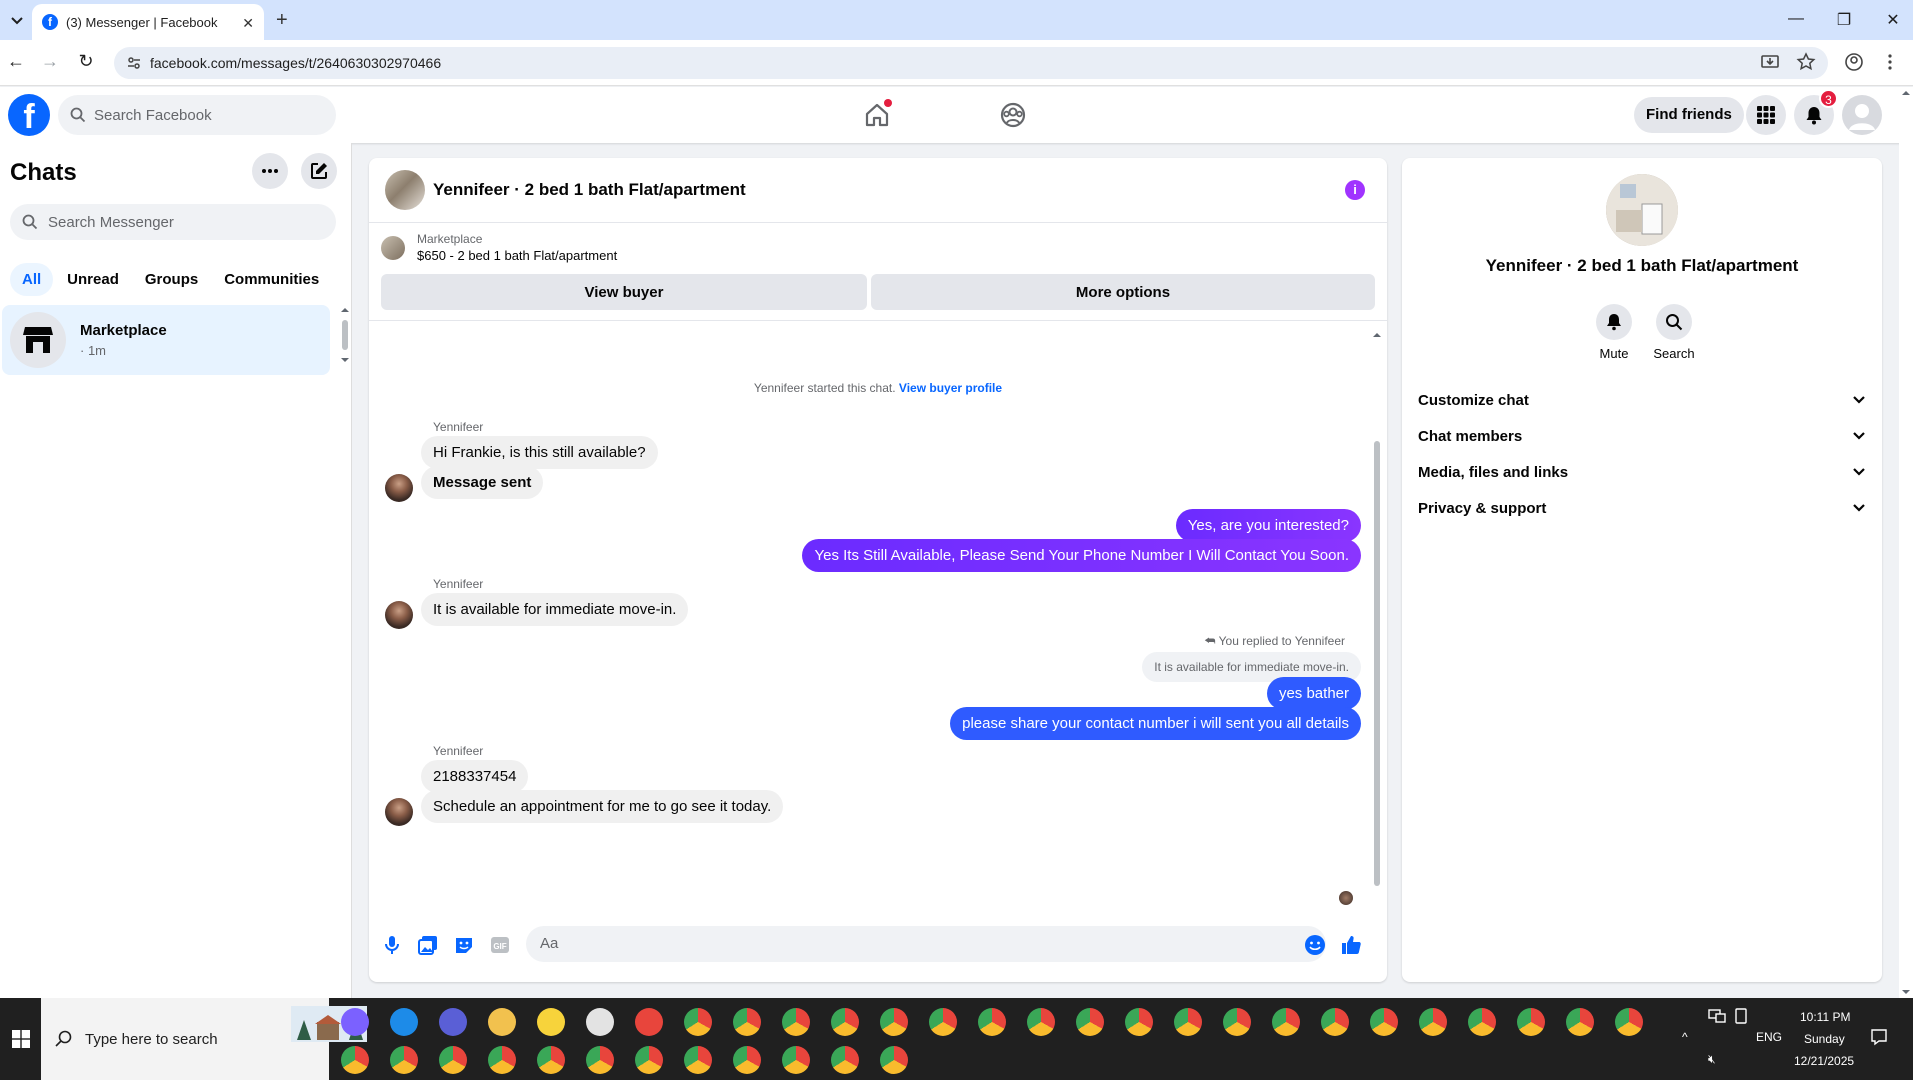 This screenshot has width=1913, height=1080. Describe the element at coordinates (32, 279) in the screenshot. I see `filter-all: All` at that location.